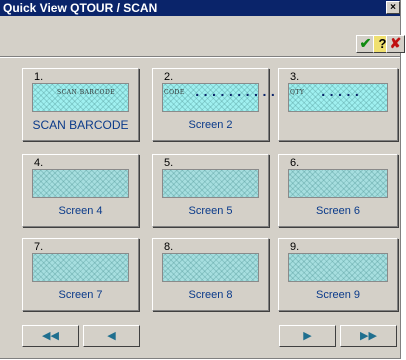 The height and width of the screenshot is (360, 406). I want to click on panel-label: Screen 4, so click(80, 211).